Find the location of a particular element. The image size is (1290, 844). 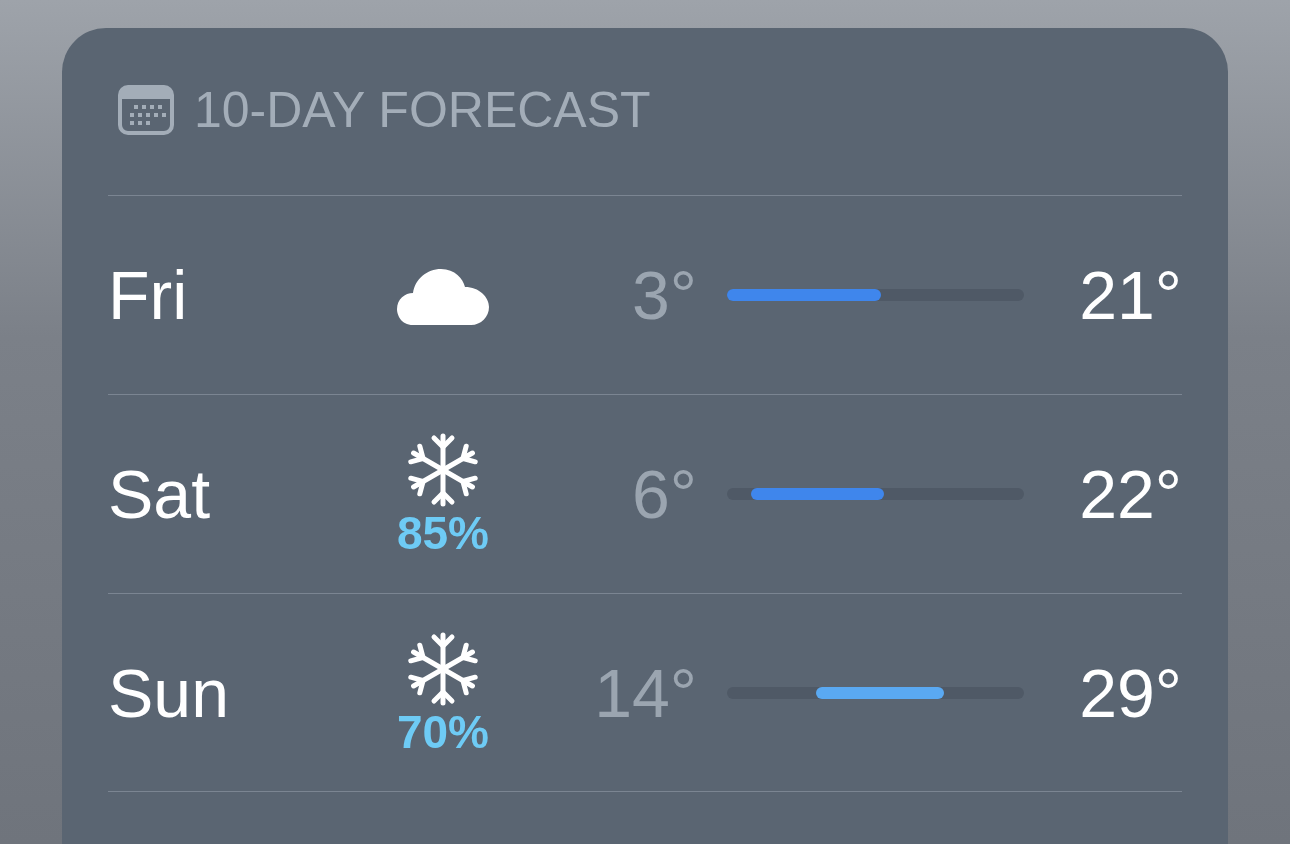

day-label: Sun is located at coordinates (169, 692).